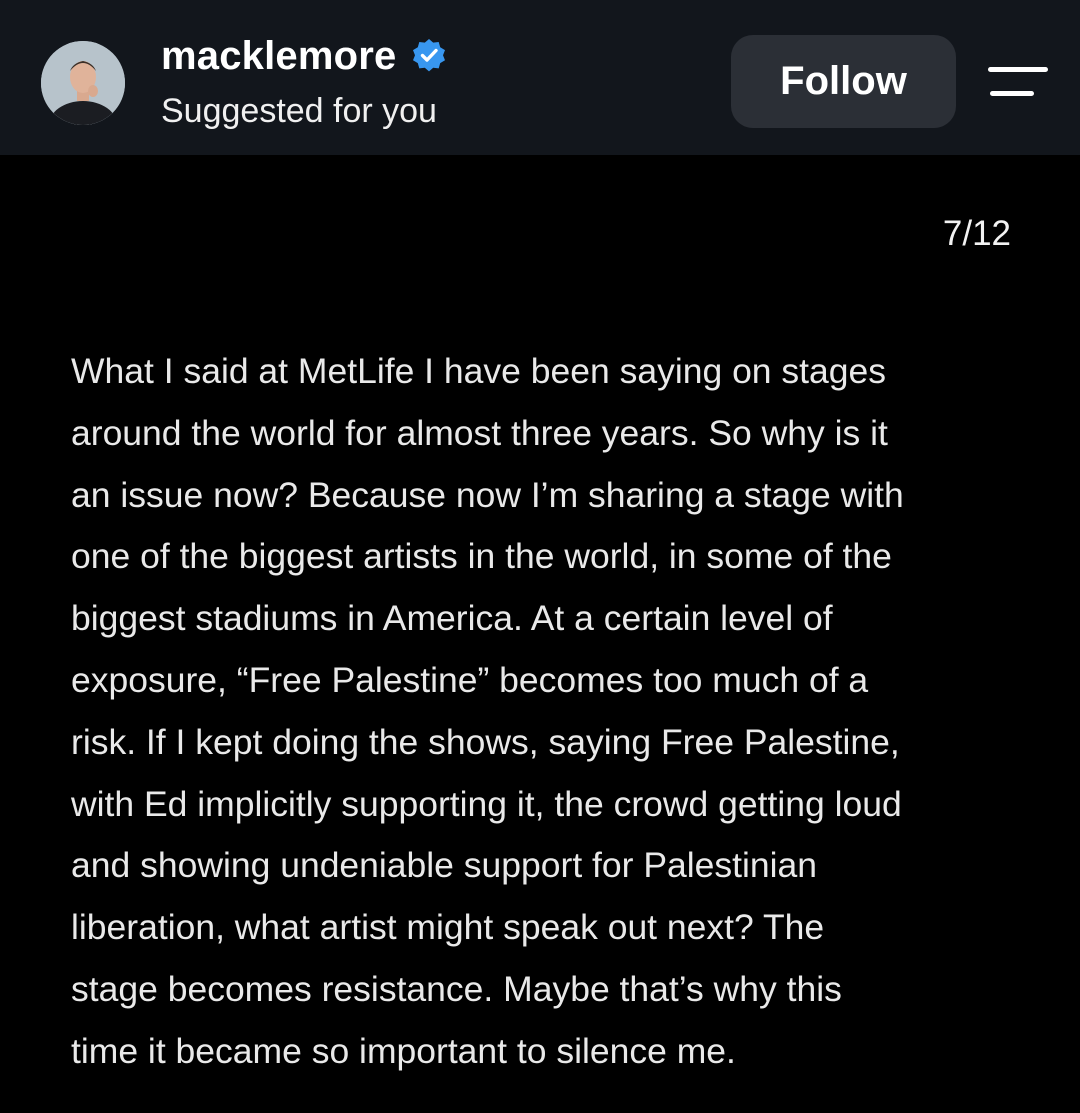  I want to click on carousel-page-counter: 7/12, so click(976, 233).